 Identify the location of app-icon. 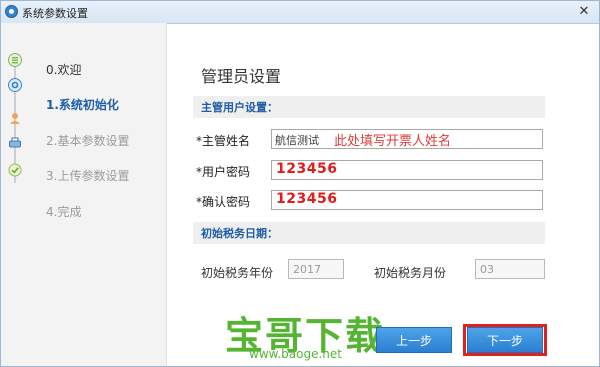
(11, 11).